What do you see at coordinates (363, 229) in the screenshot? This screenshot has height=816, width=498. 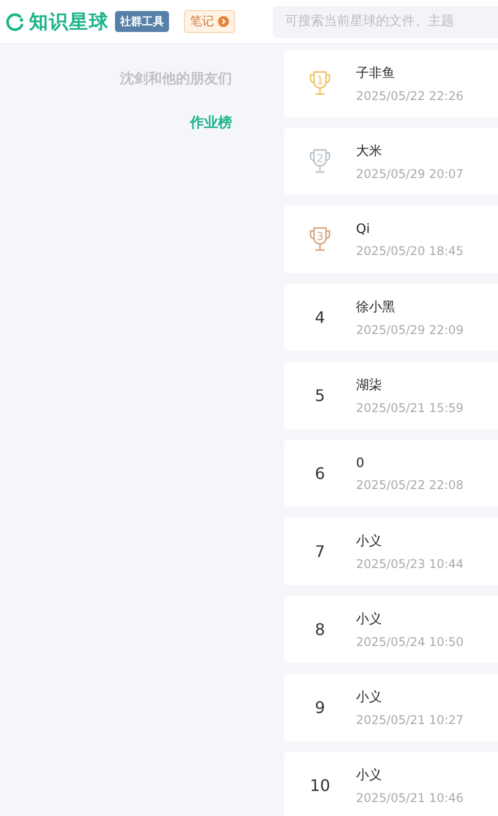 I see `member-name: Qi` at bounding box center [363, 229].